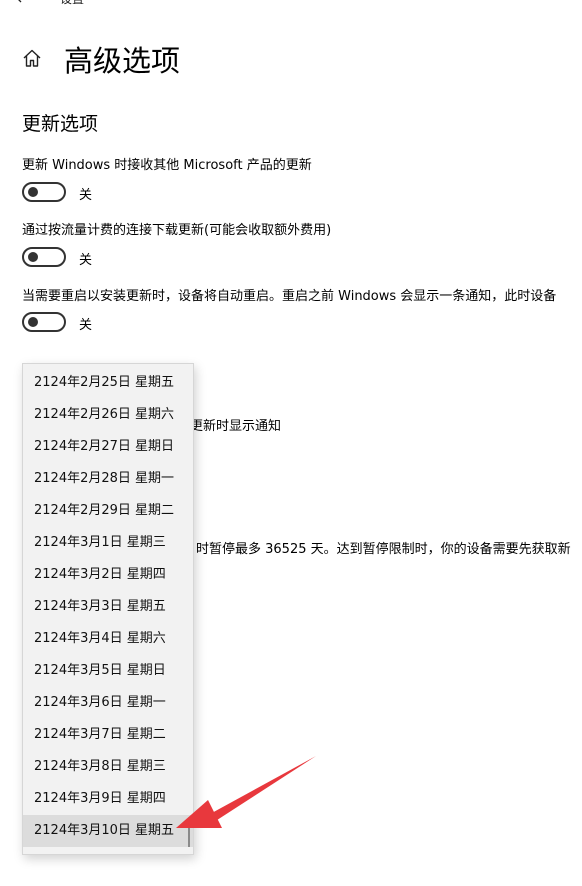  What do you see at coordinates (44, 192) in the screenshot?
I see `toggle-other-products` at bounding box center [44, 192].